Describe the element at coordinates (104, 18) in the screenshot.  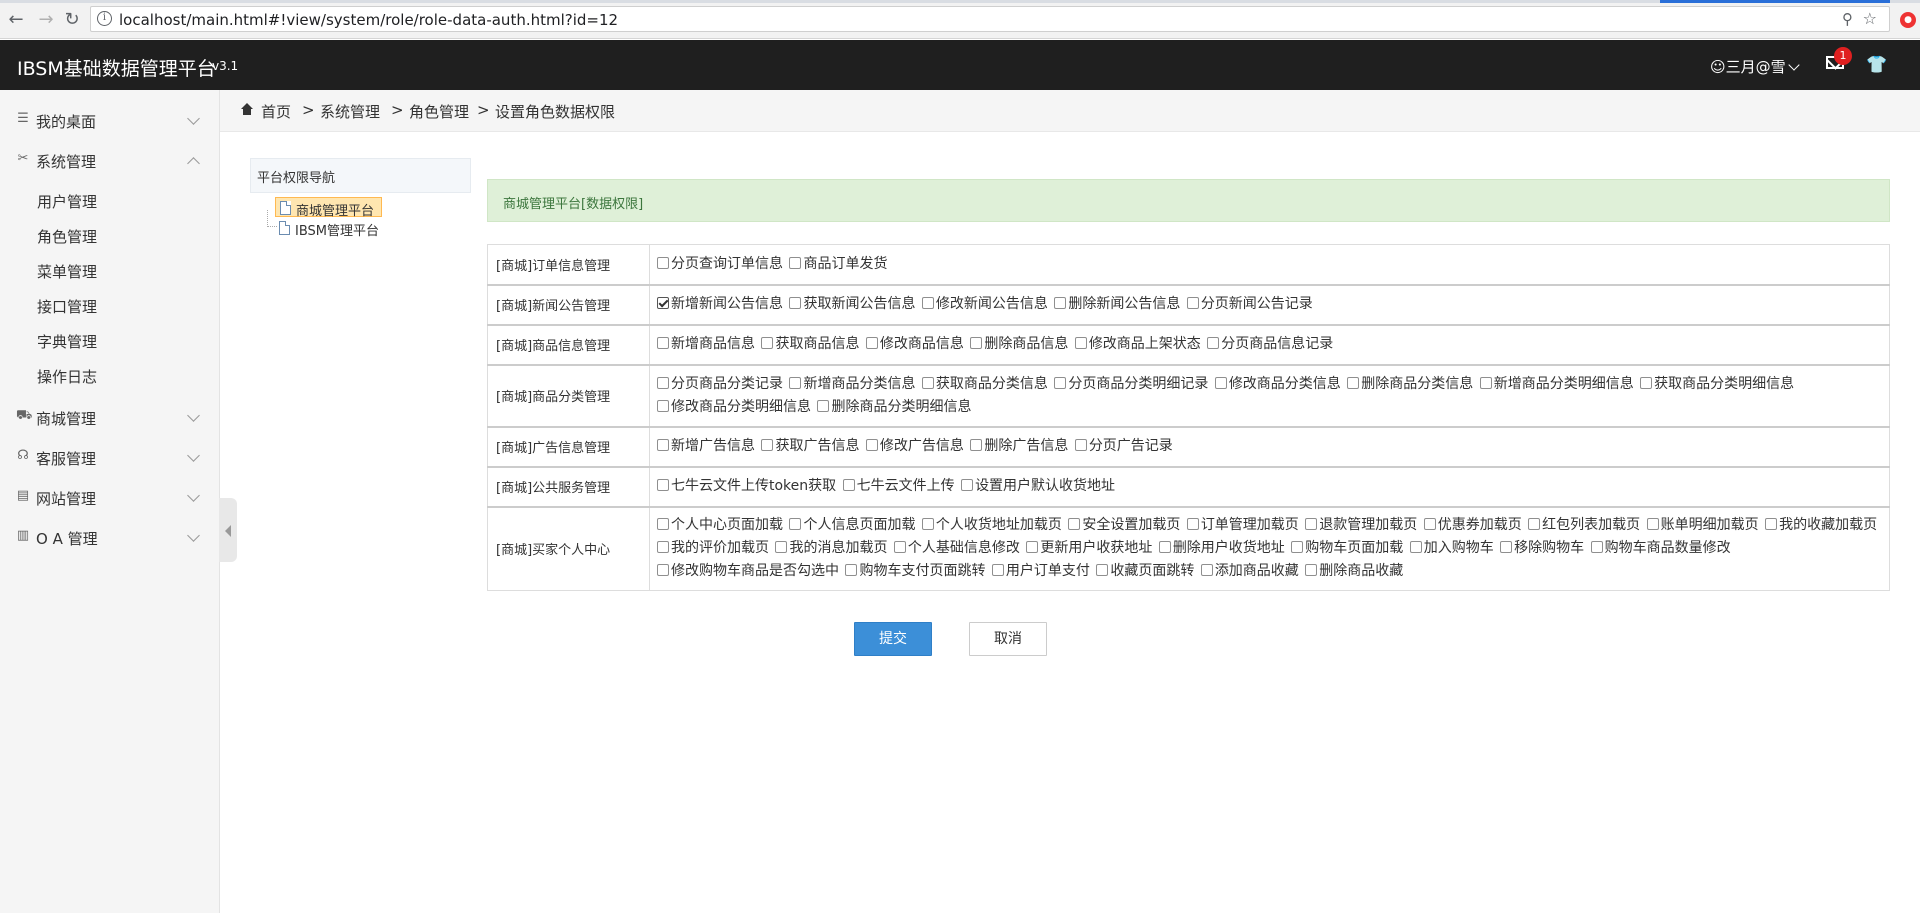
I see `info-icon: i` at that location.